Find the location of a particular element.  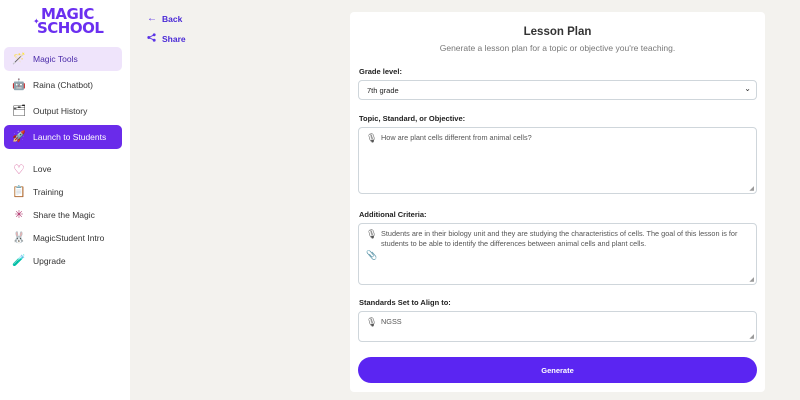

sidebar-item-label: Output History is located at coordinates (60, 111).